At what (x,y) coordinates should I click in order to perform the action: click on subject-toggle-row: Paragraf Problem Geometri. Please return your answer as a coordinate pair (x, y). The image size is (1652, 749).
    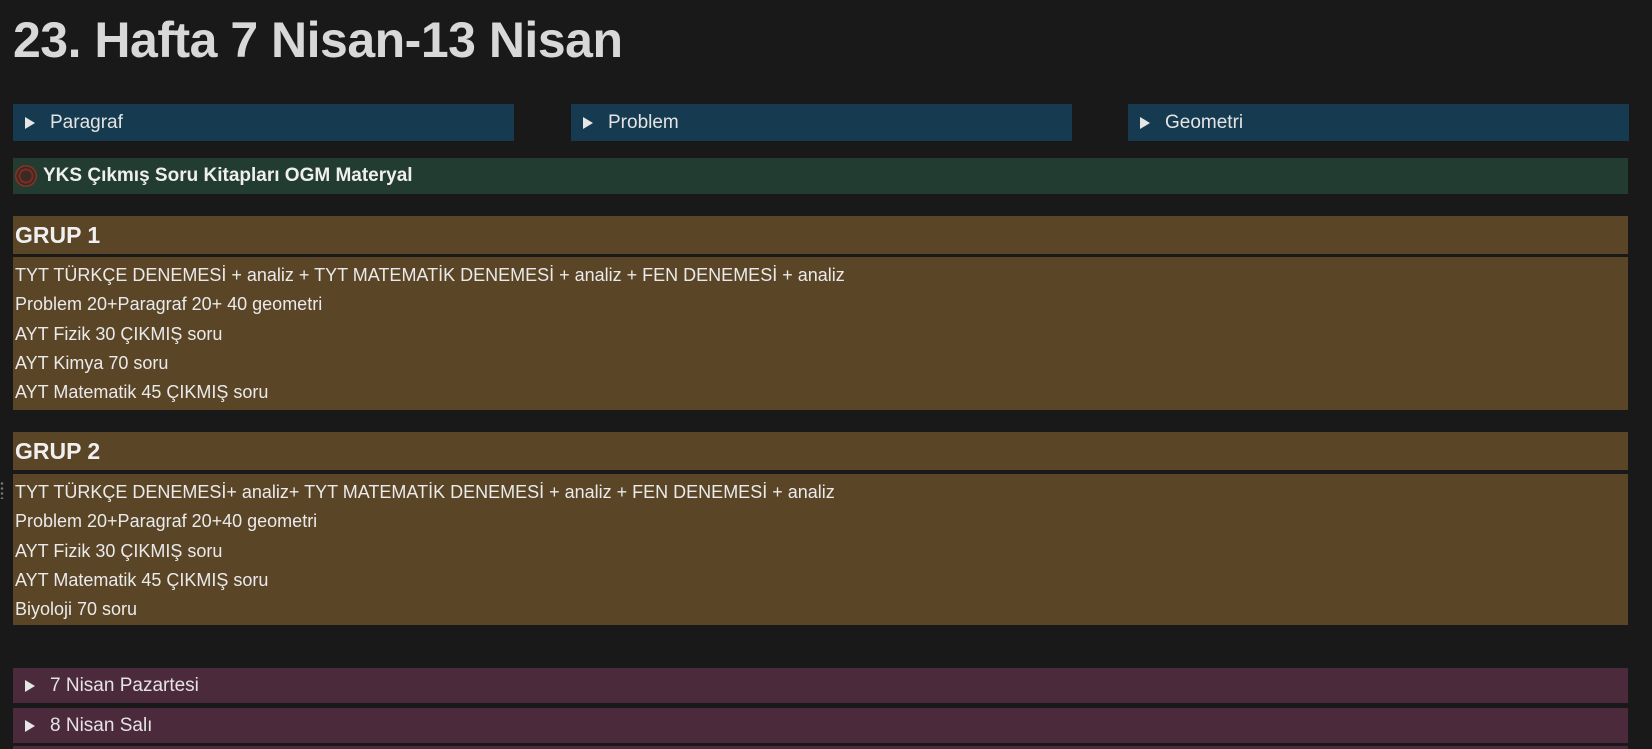
    Looking at the image, I should click on (821, 122).